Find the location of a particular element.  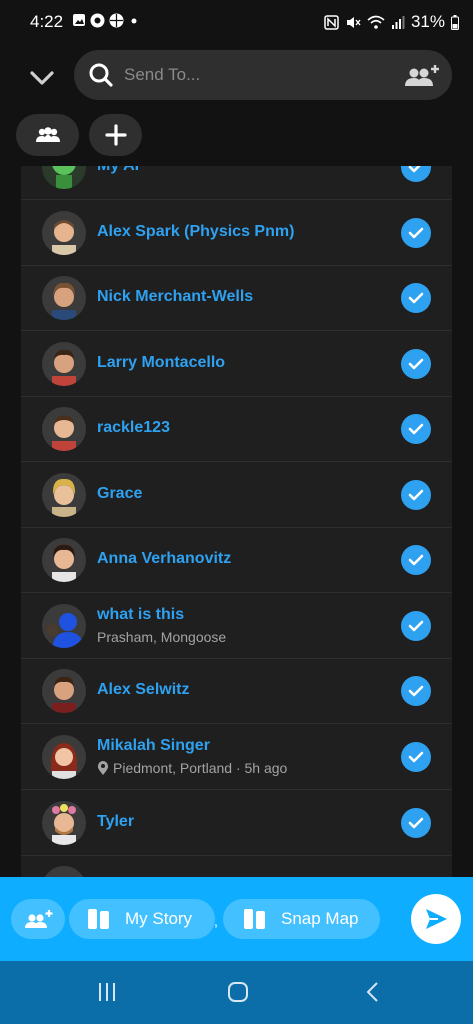

my-story-button: My Story is located at coordinates (142, 919).